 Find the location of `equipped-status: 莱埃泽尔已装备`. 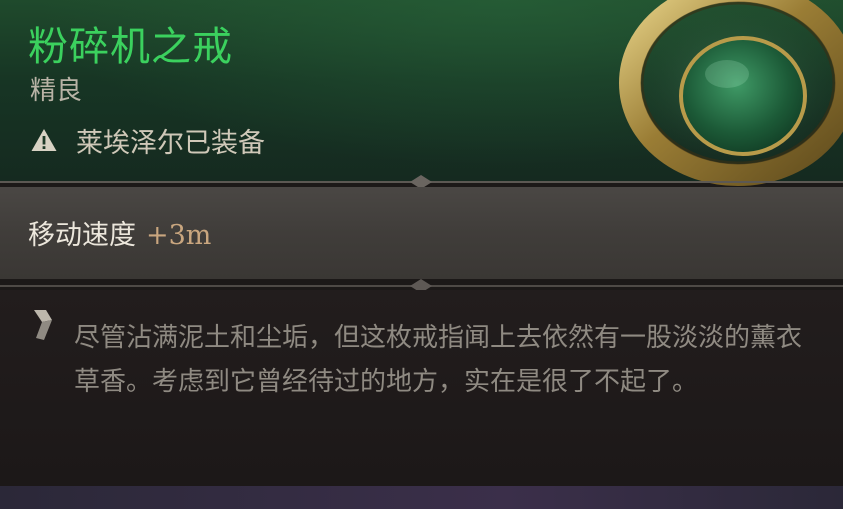

equipped-status: 莱埃泽尔已装备 is located at coordinates (147, 140).